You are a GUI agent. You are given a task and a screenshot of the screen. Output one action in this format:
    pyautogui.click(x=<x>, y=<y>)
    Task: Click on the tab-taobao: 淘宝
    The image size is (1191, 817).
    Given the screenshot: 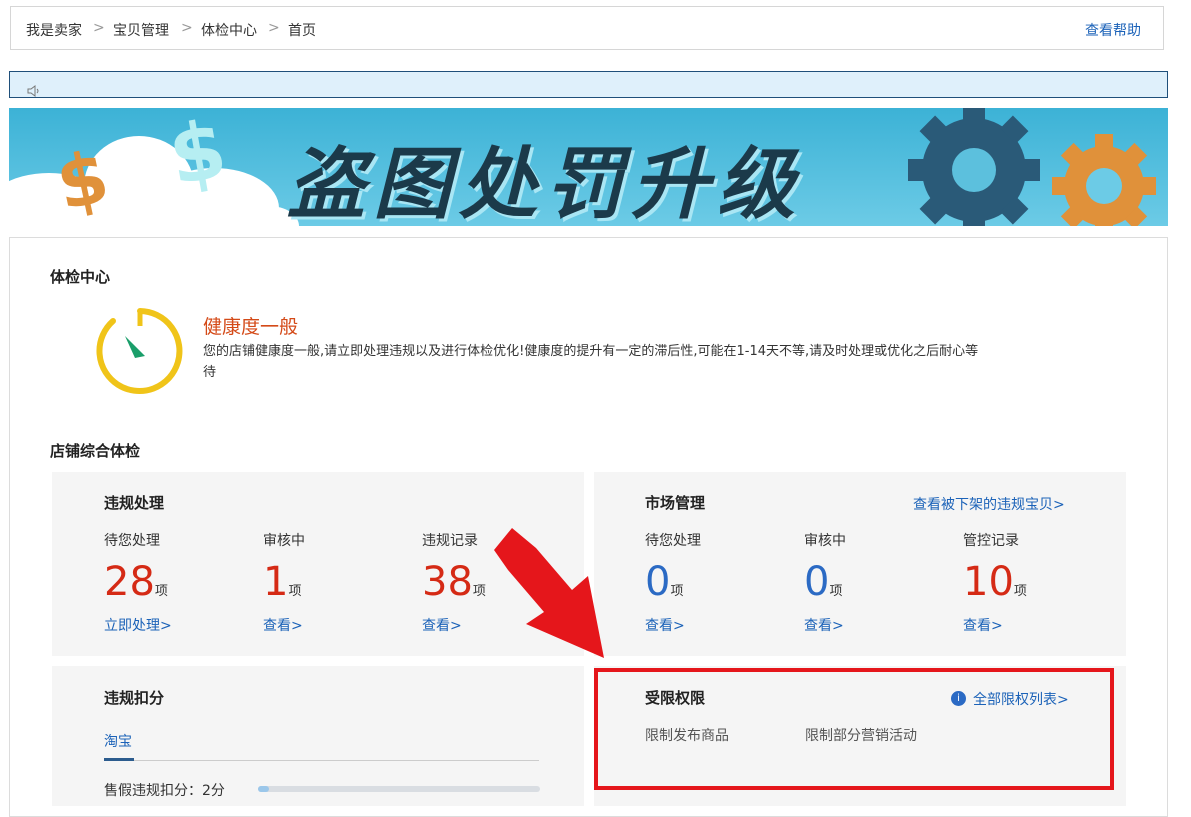 What is the action you would take?
    pyautogui.click(x=118, y=741)
    